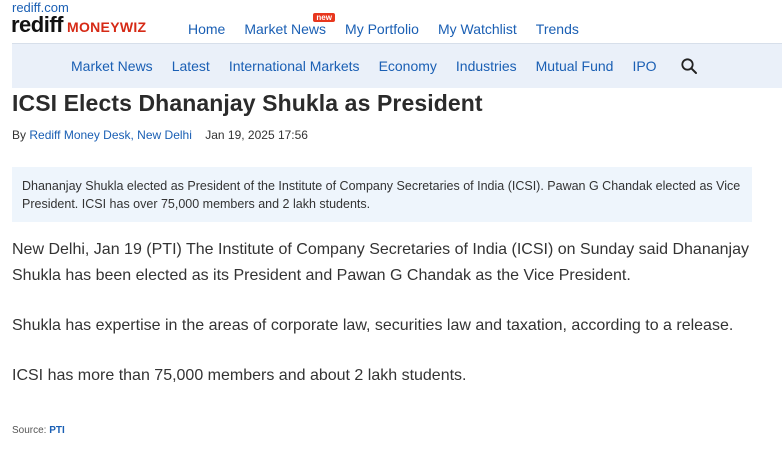  I want to click on publish-date: Jan 19, 2025 17:56, so click(256, 135).